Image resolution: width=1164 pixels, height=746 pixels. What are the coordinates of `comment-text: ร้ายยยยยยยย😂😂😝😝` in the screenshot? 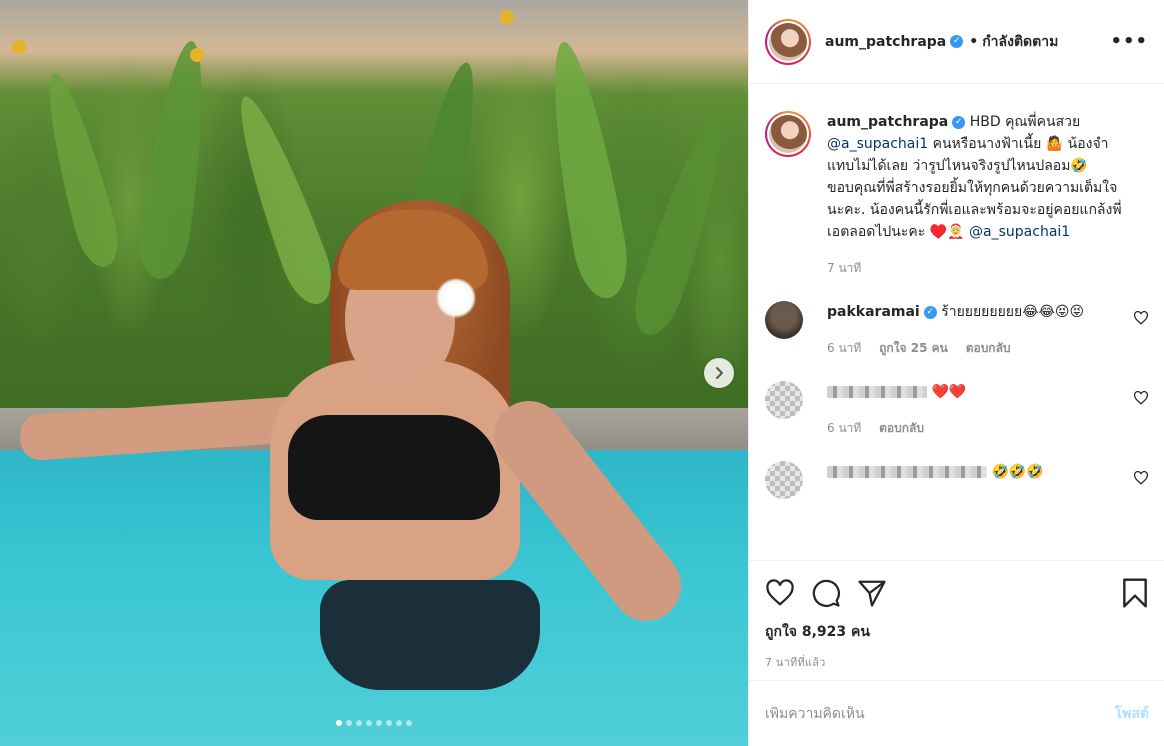 It's located at (1013, 312).